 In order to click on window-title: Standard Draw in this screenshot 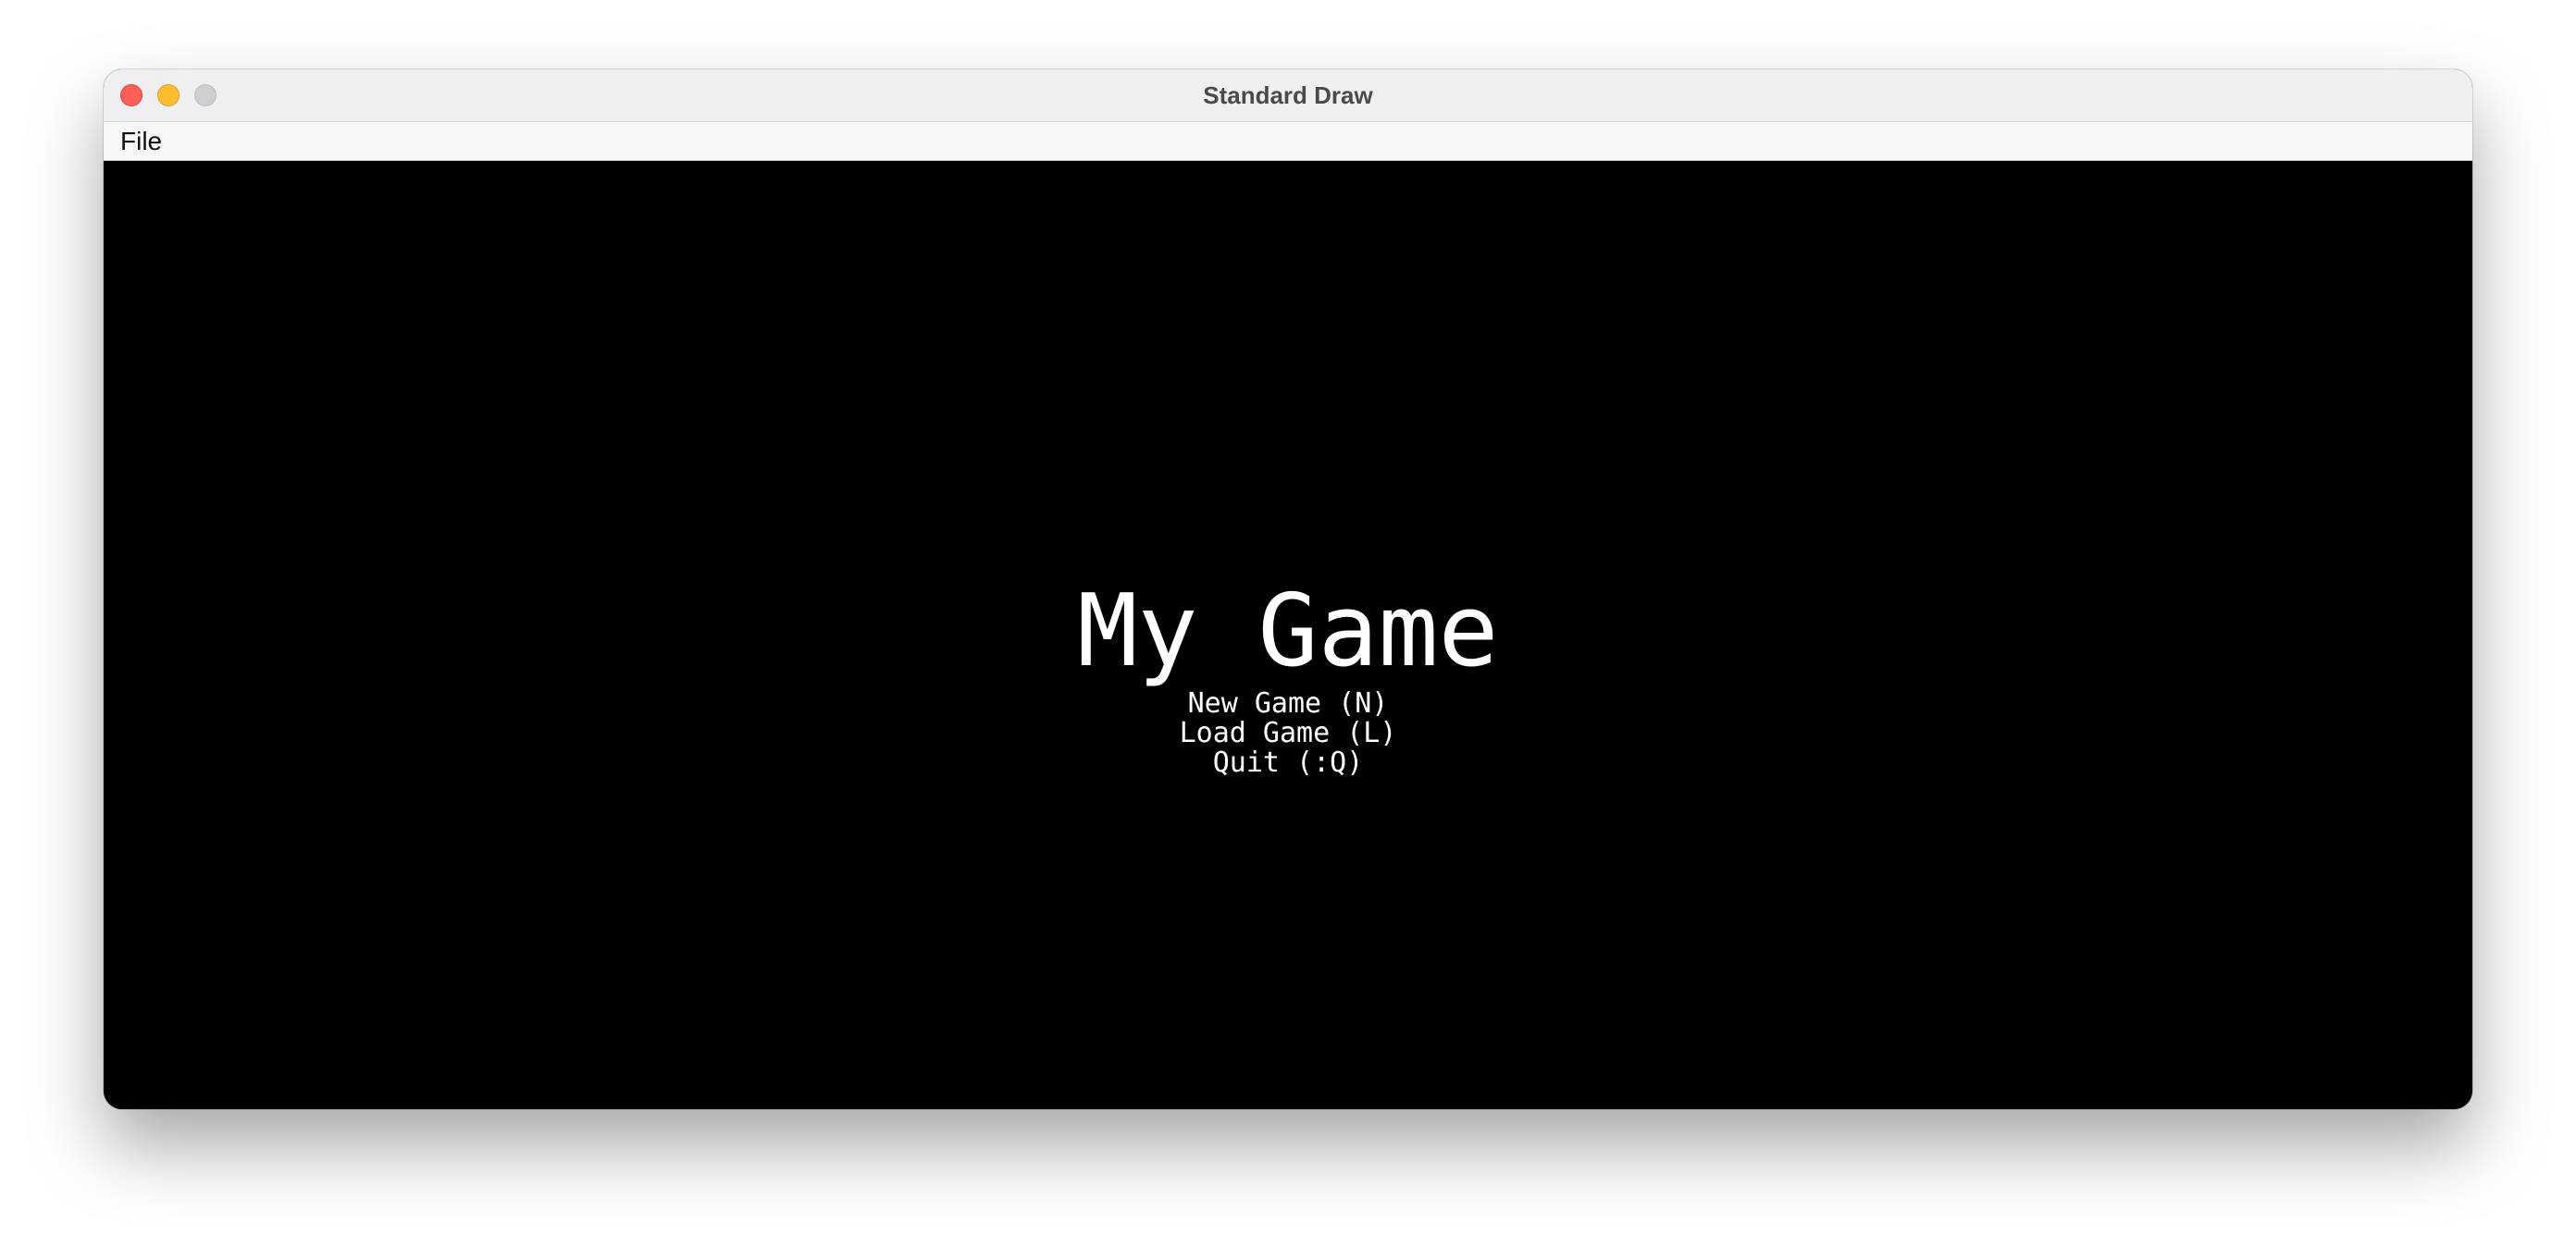, I will do `click(1288, 95)`.